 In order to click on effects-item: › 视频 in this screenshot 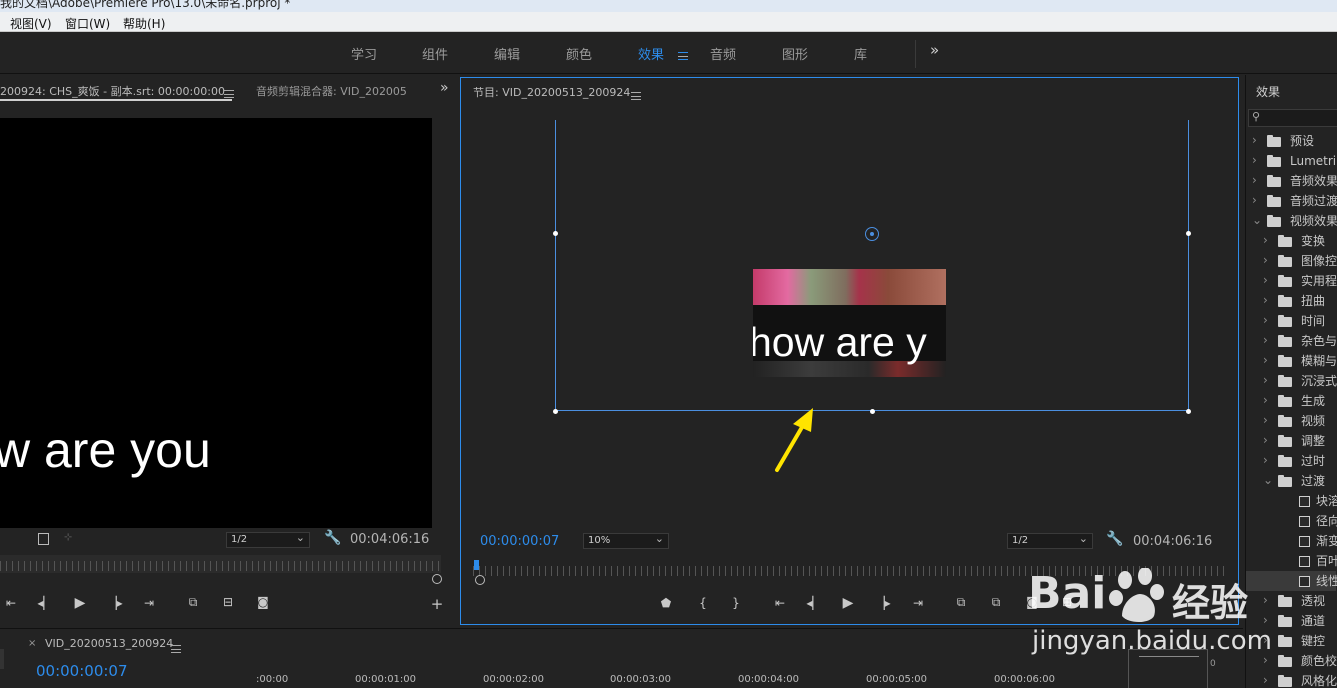, I will do `click(1291, 421)`.